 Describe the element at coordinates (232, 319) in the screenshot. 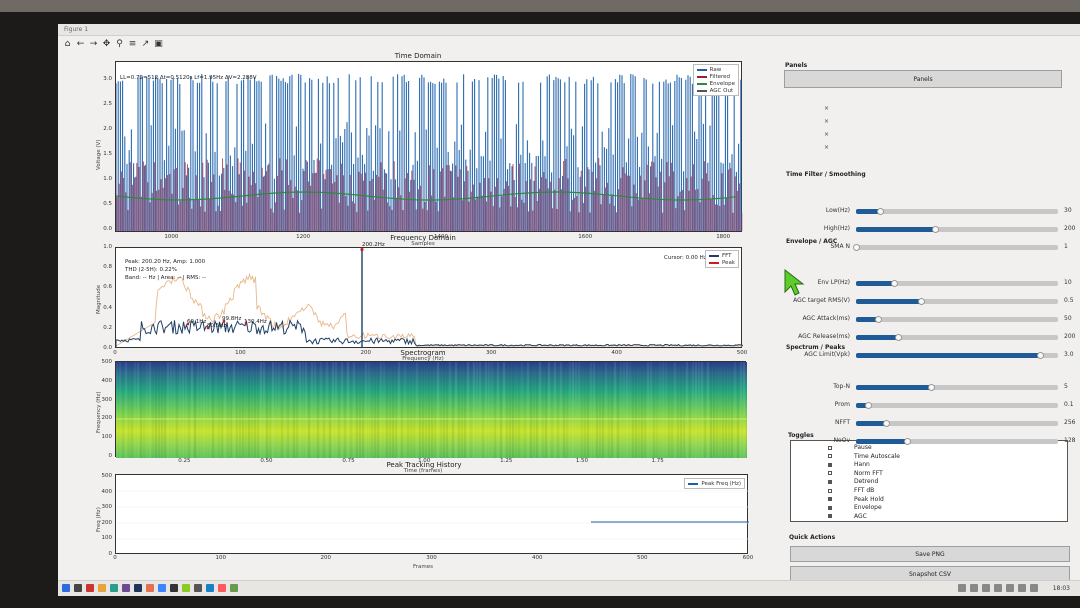

I see `fd-small-peak-label: 99.8Hz` at that location.